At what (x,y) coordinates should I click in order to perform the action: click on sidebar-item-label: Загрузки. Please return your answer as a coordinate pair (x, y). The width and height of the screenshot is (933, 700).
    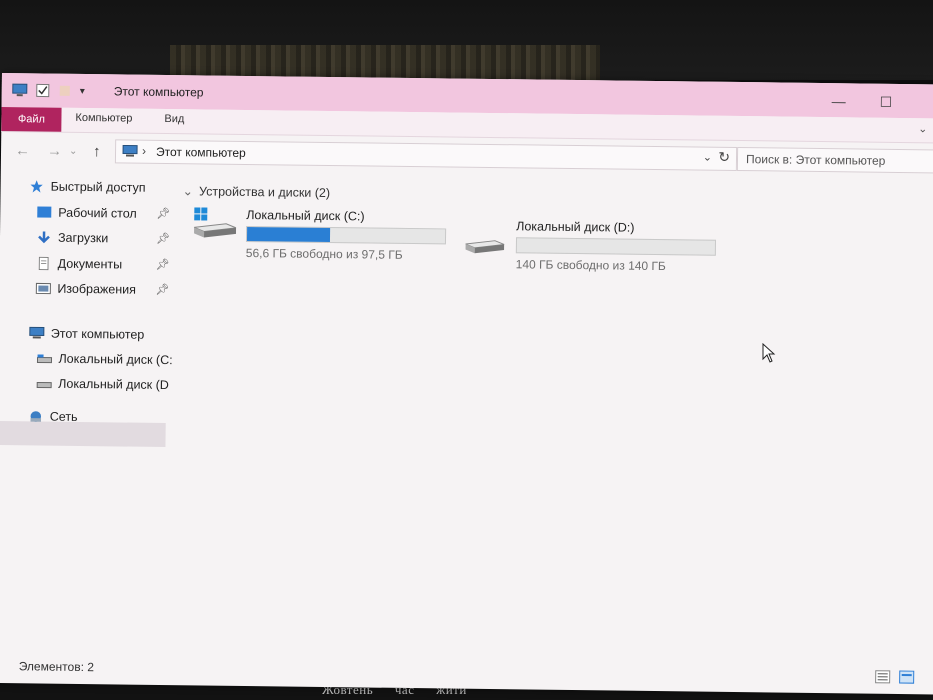
    Looking at the image, I should click on (83, 238).